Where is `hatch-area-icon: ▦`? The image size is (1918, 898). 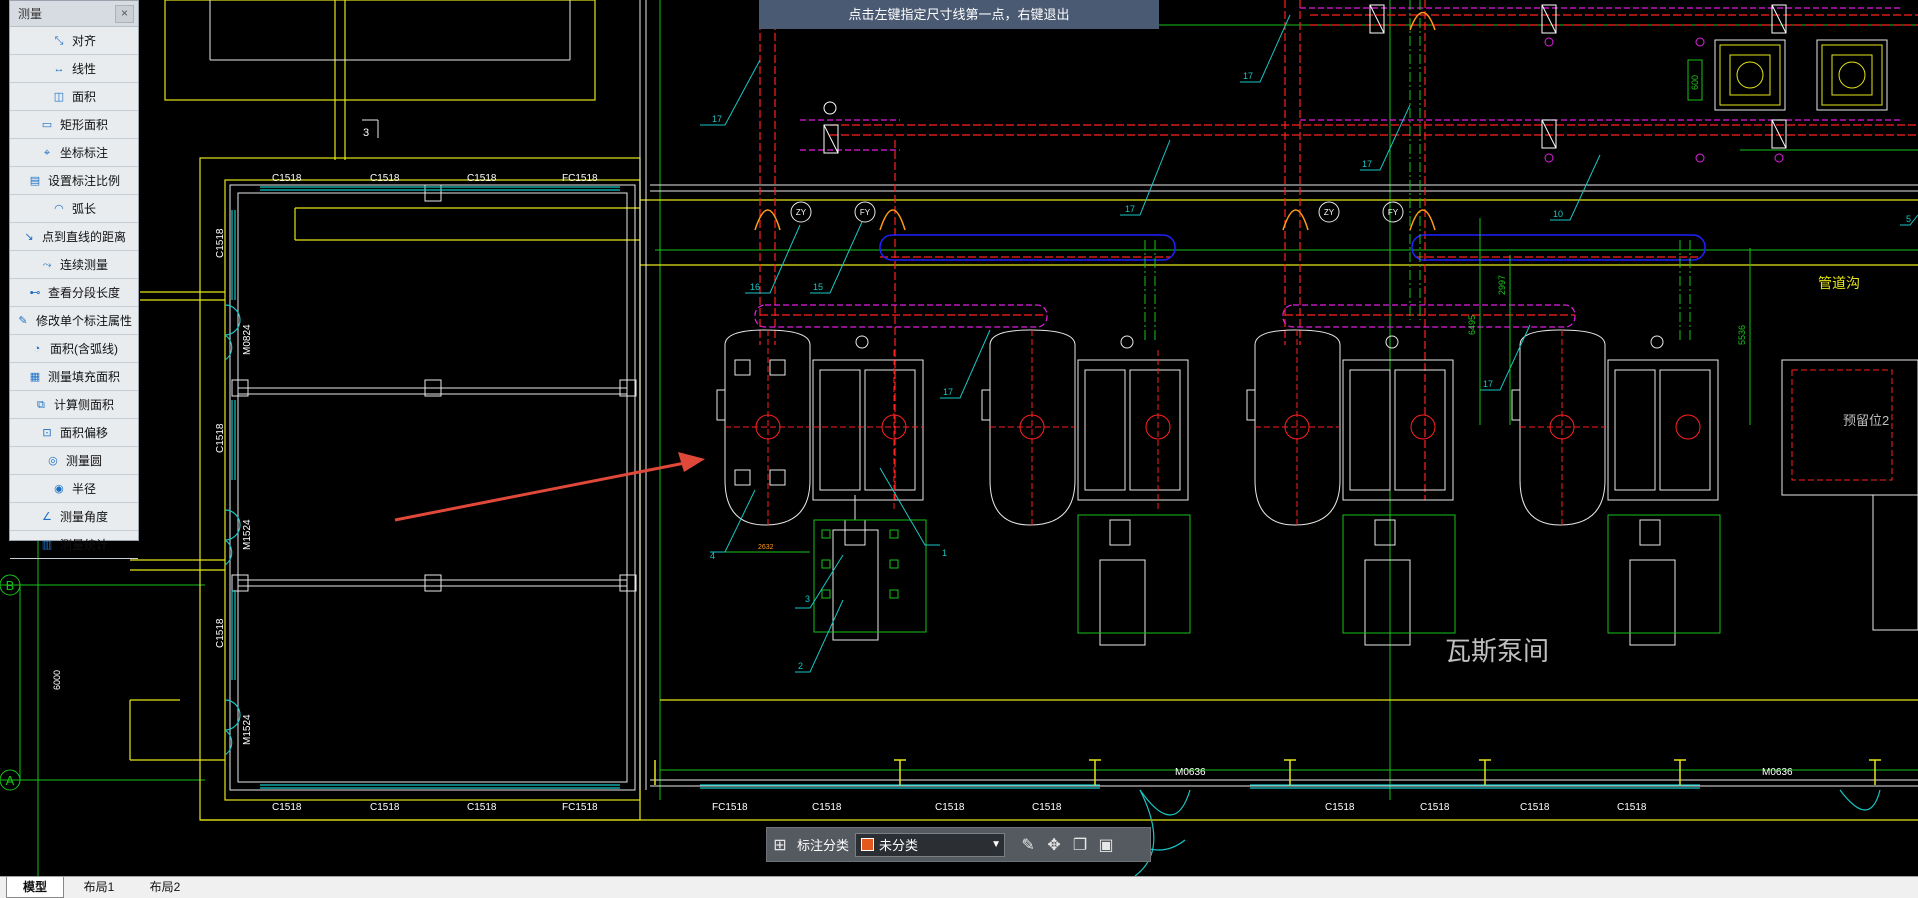 hatch-area-icon: ▦ is located at coordinates (35, 376).